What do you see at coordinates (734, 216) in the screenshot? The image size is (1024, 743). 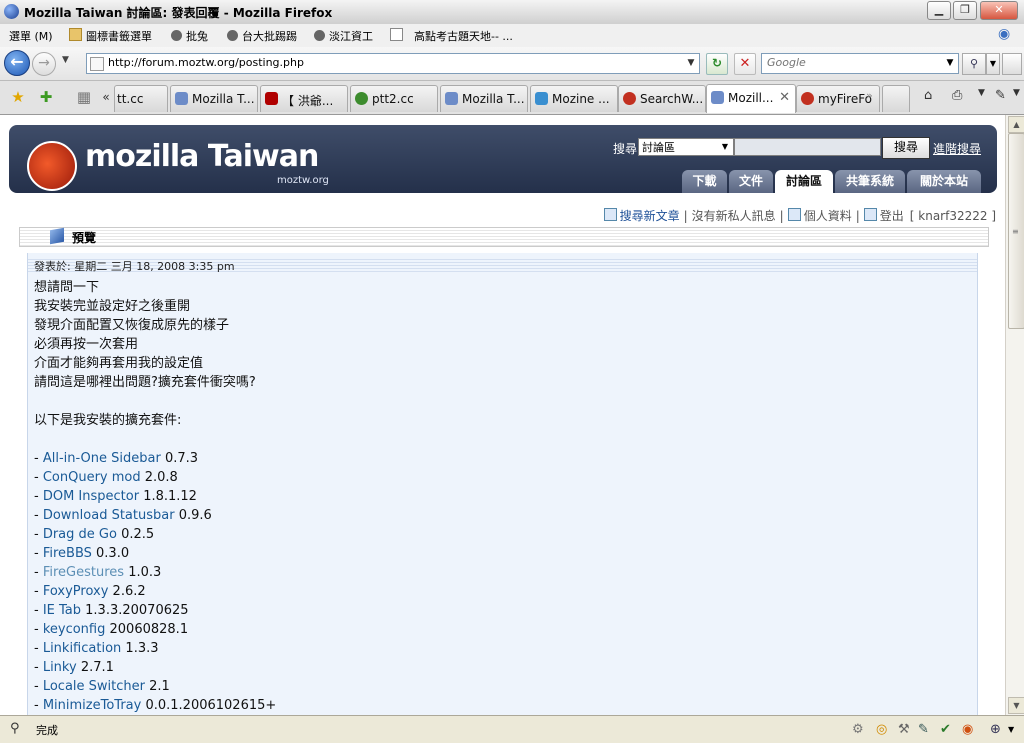 I see `private-messages-link: 沒有新私人訊息` at bounding box center [734, 216].